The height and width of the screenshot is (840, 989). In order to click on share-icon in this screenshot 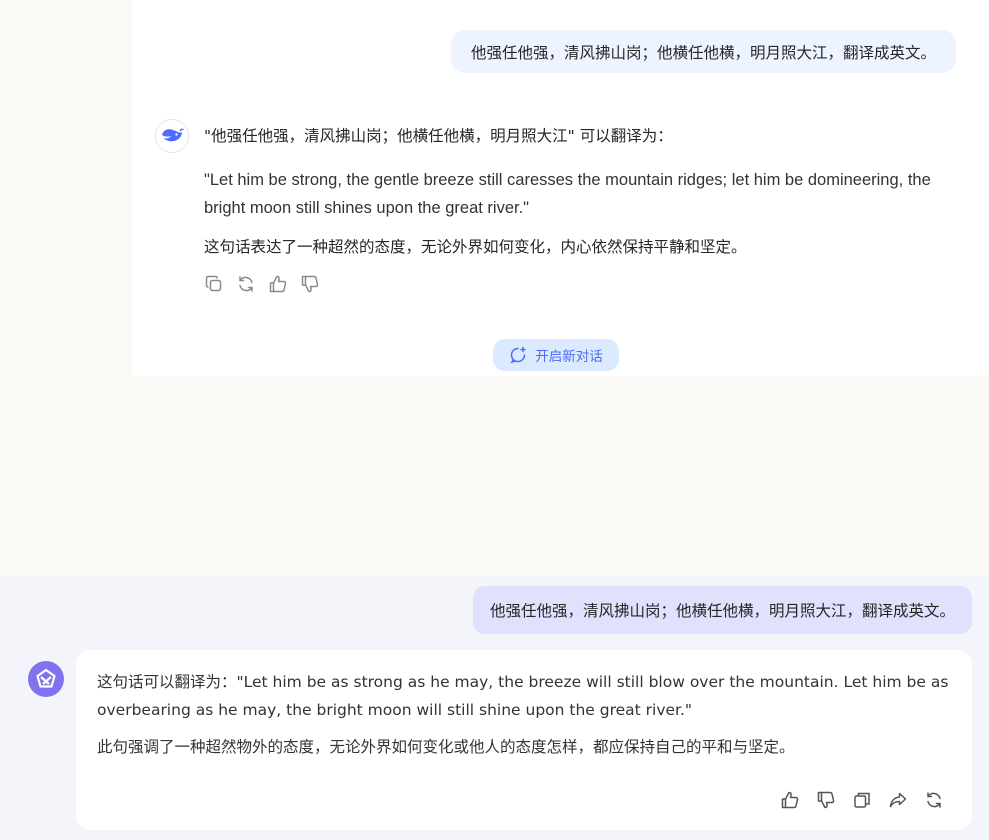, I will do `click(898, 800)`.